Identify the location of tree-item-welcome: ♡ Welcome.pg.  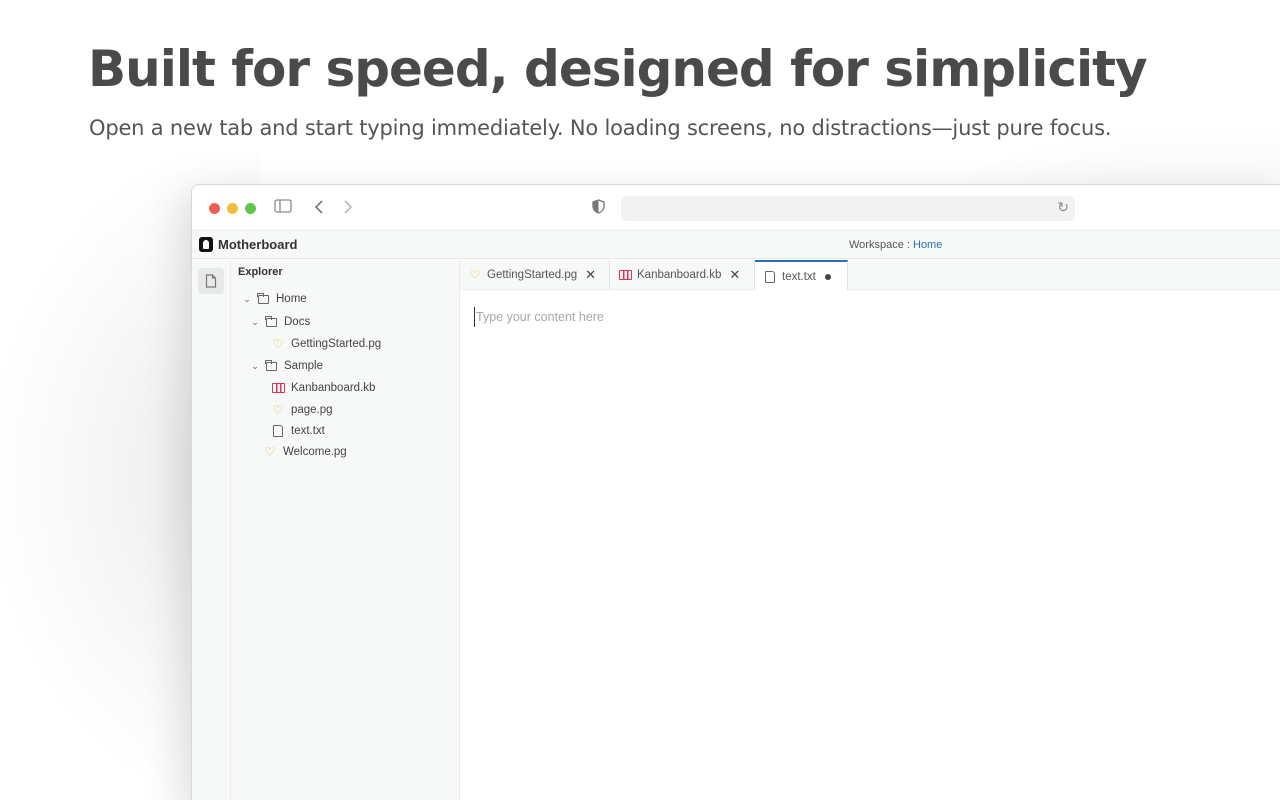
(305, 452).